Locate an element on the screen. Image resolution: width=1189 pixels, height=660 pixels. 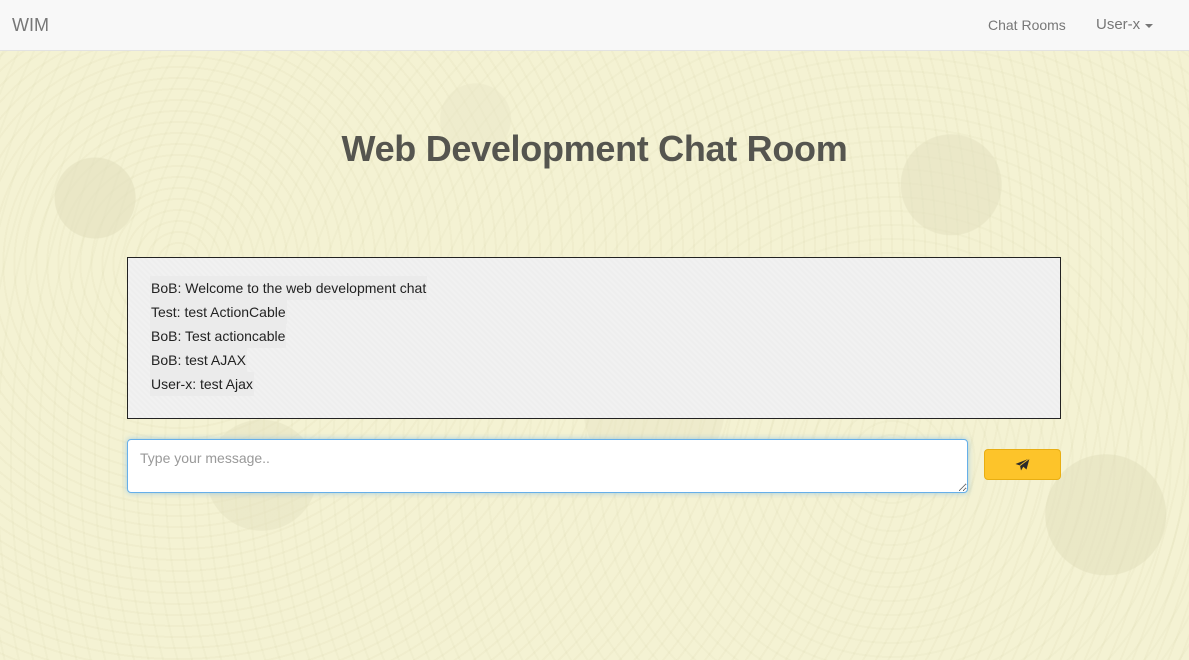
message-item: User-x: test Ajax is located at coordinates (202, 384).